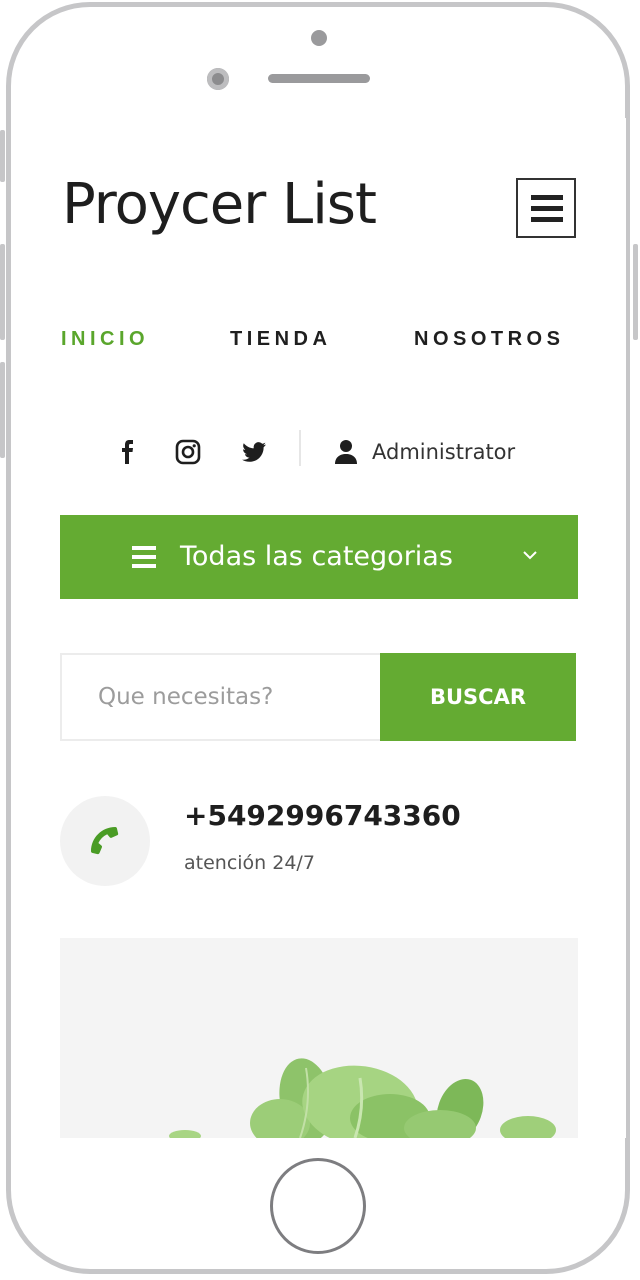 Image resolution: width=640 pixels, height=1280 pixels. I want to click on instagram-icon, so click(188, 452).